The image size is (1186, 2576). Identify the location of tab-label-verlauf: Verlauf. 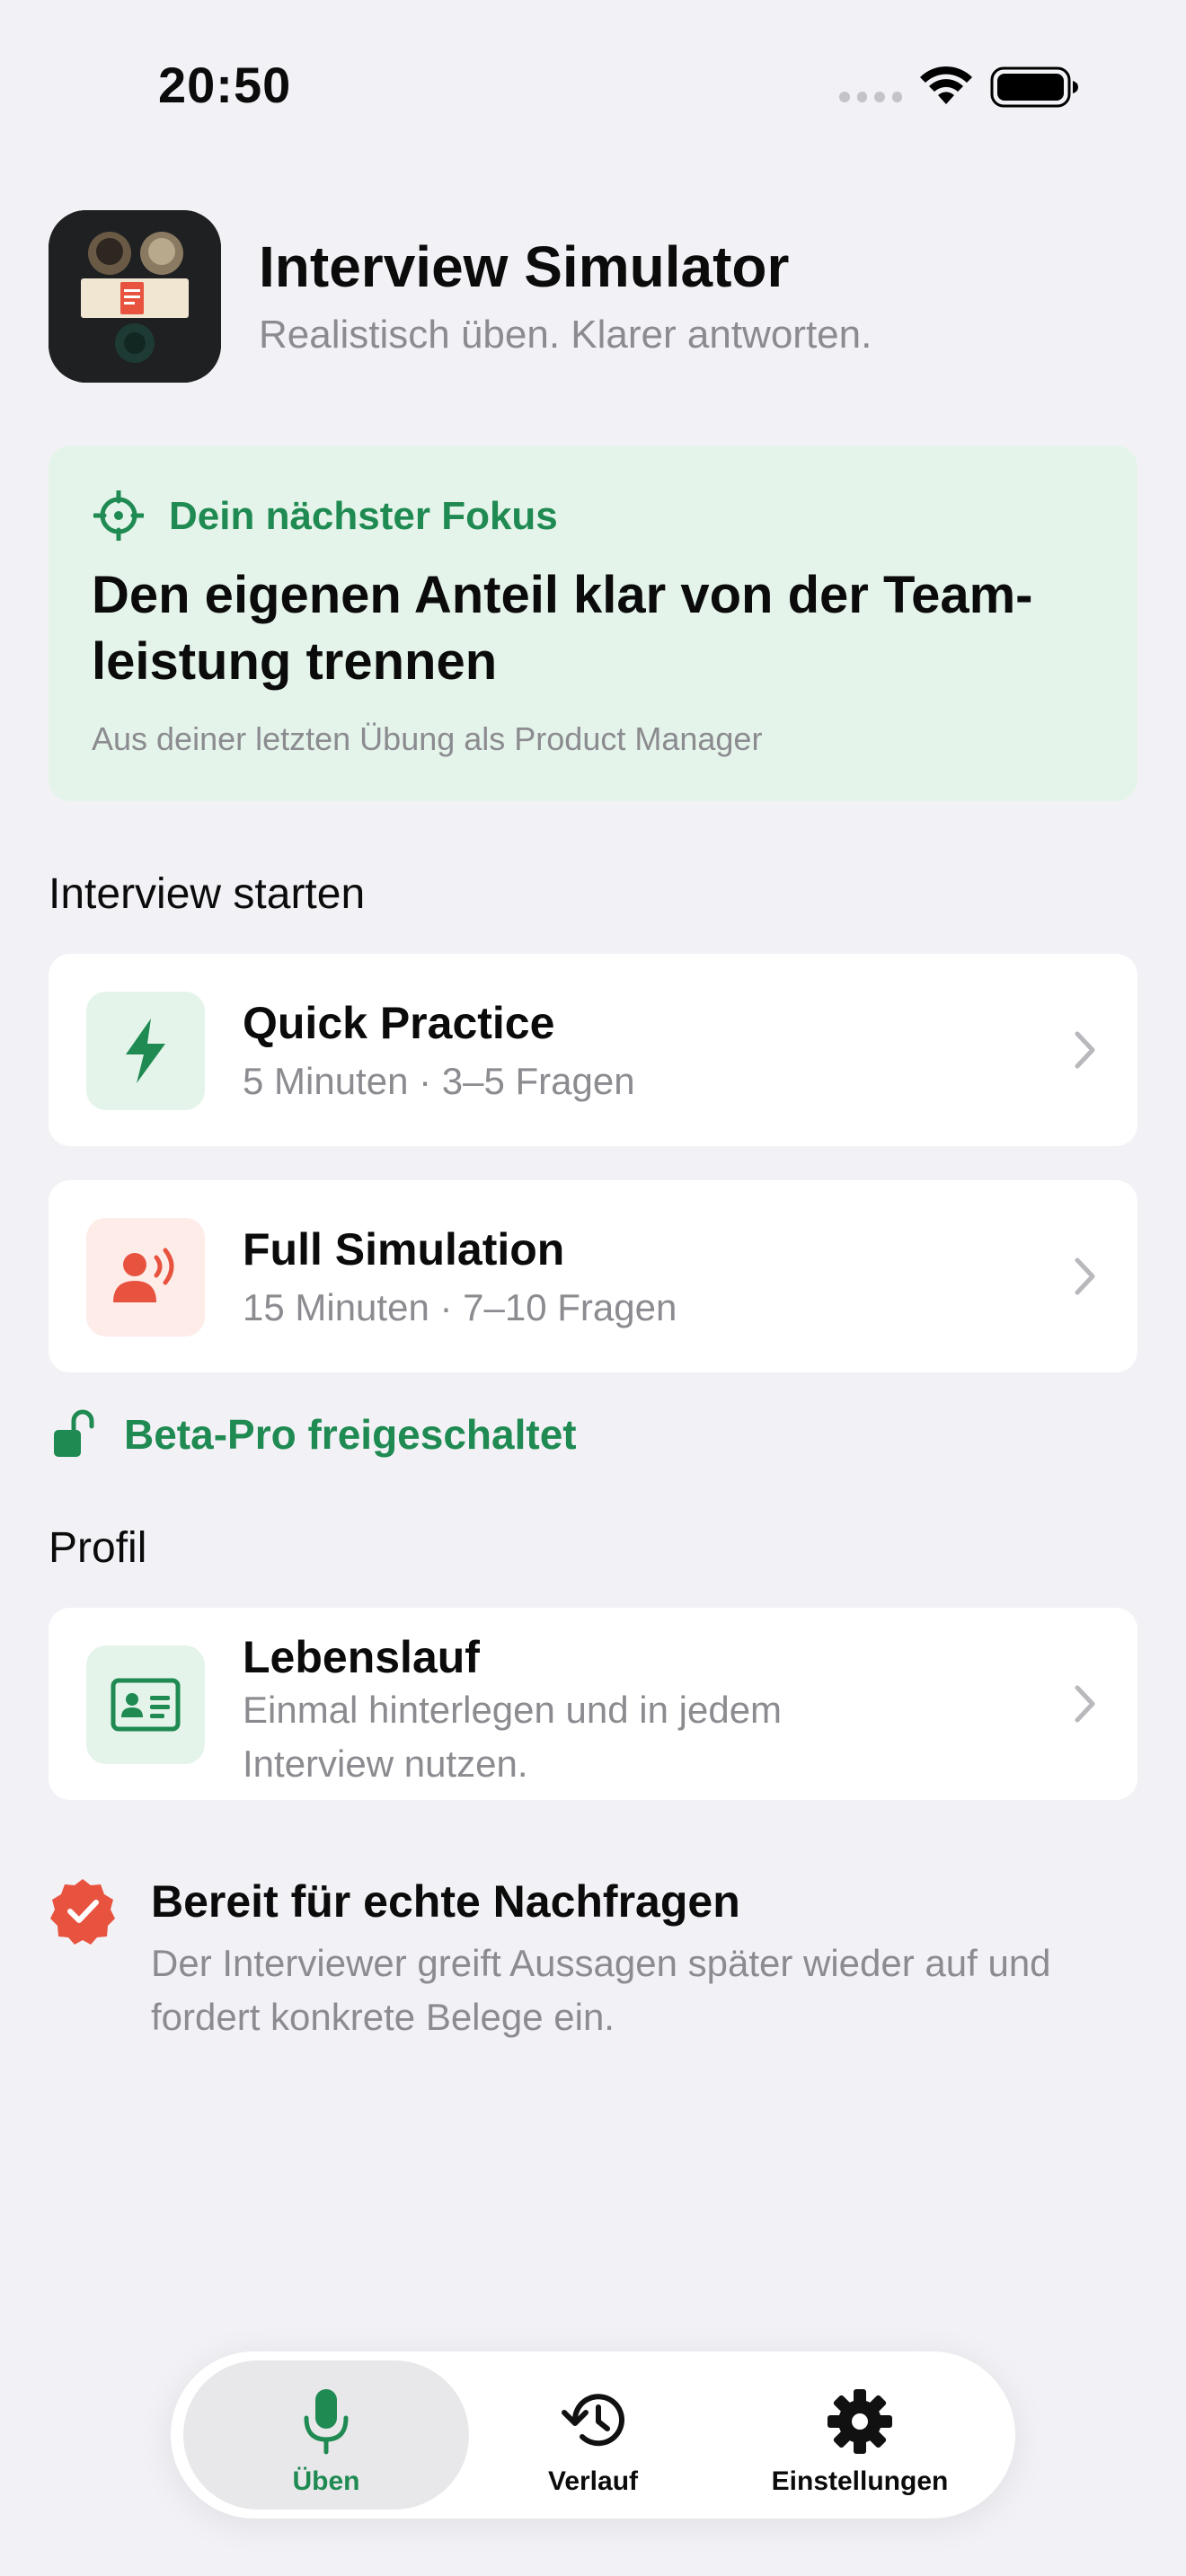
(593, 2481).